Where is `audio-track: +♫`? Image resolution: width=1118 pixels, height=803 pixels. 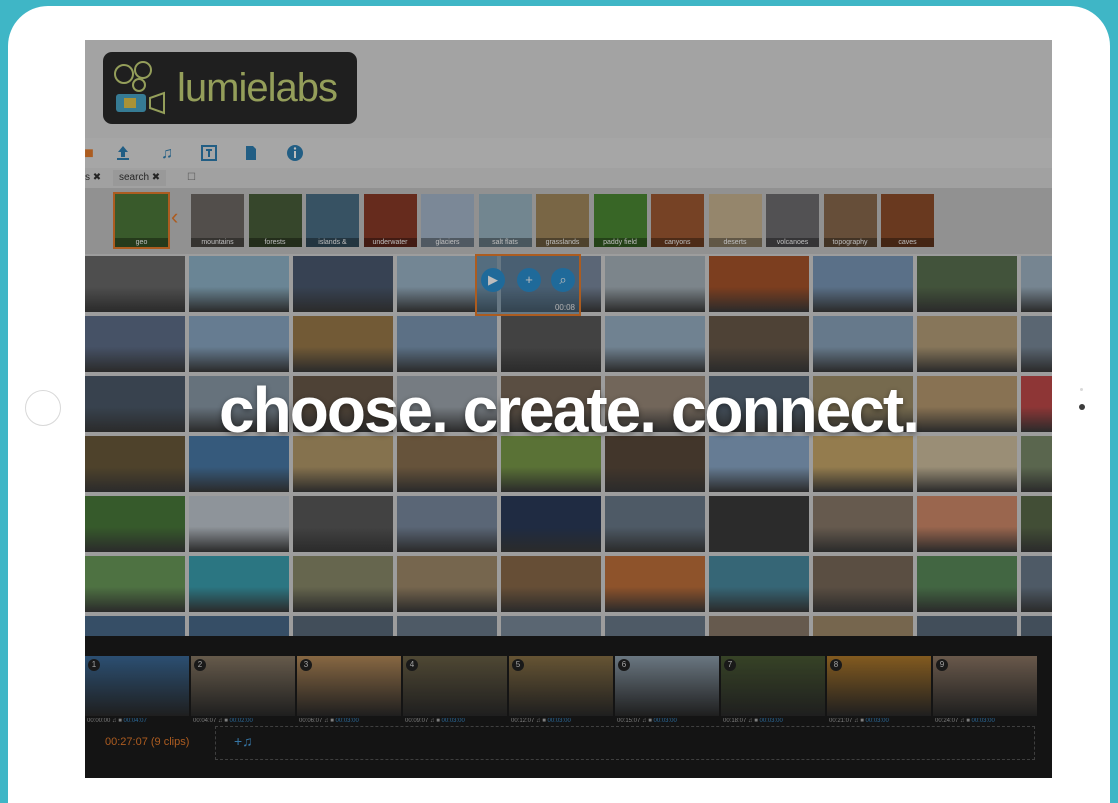
audio-track: +♫ is located at coordinates (625, 743).